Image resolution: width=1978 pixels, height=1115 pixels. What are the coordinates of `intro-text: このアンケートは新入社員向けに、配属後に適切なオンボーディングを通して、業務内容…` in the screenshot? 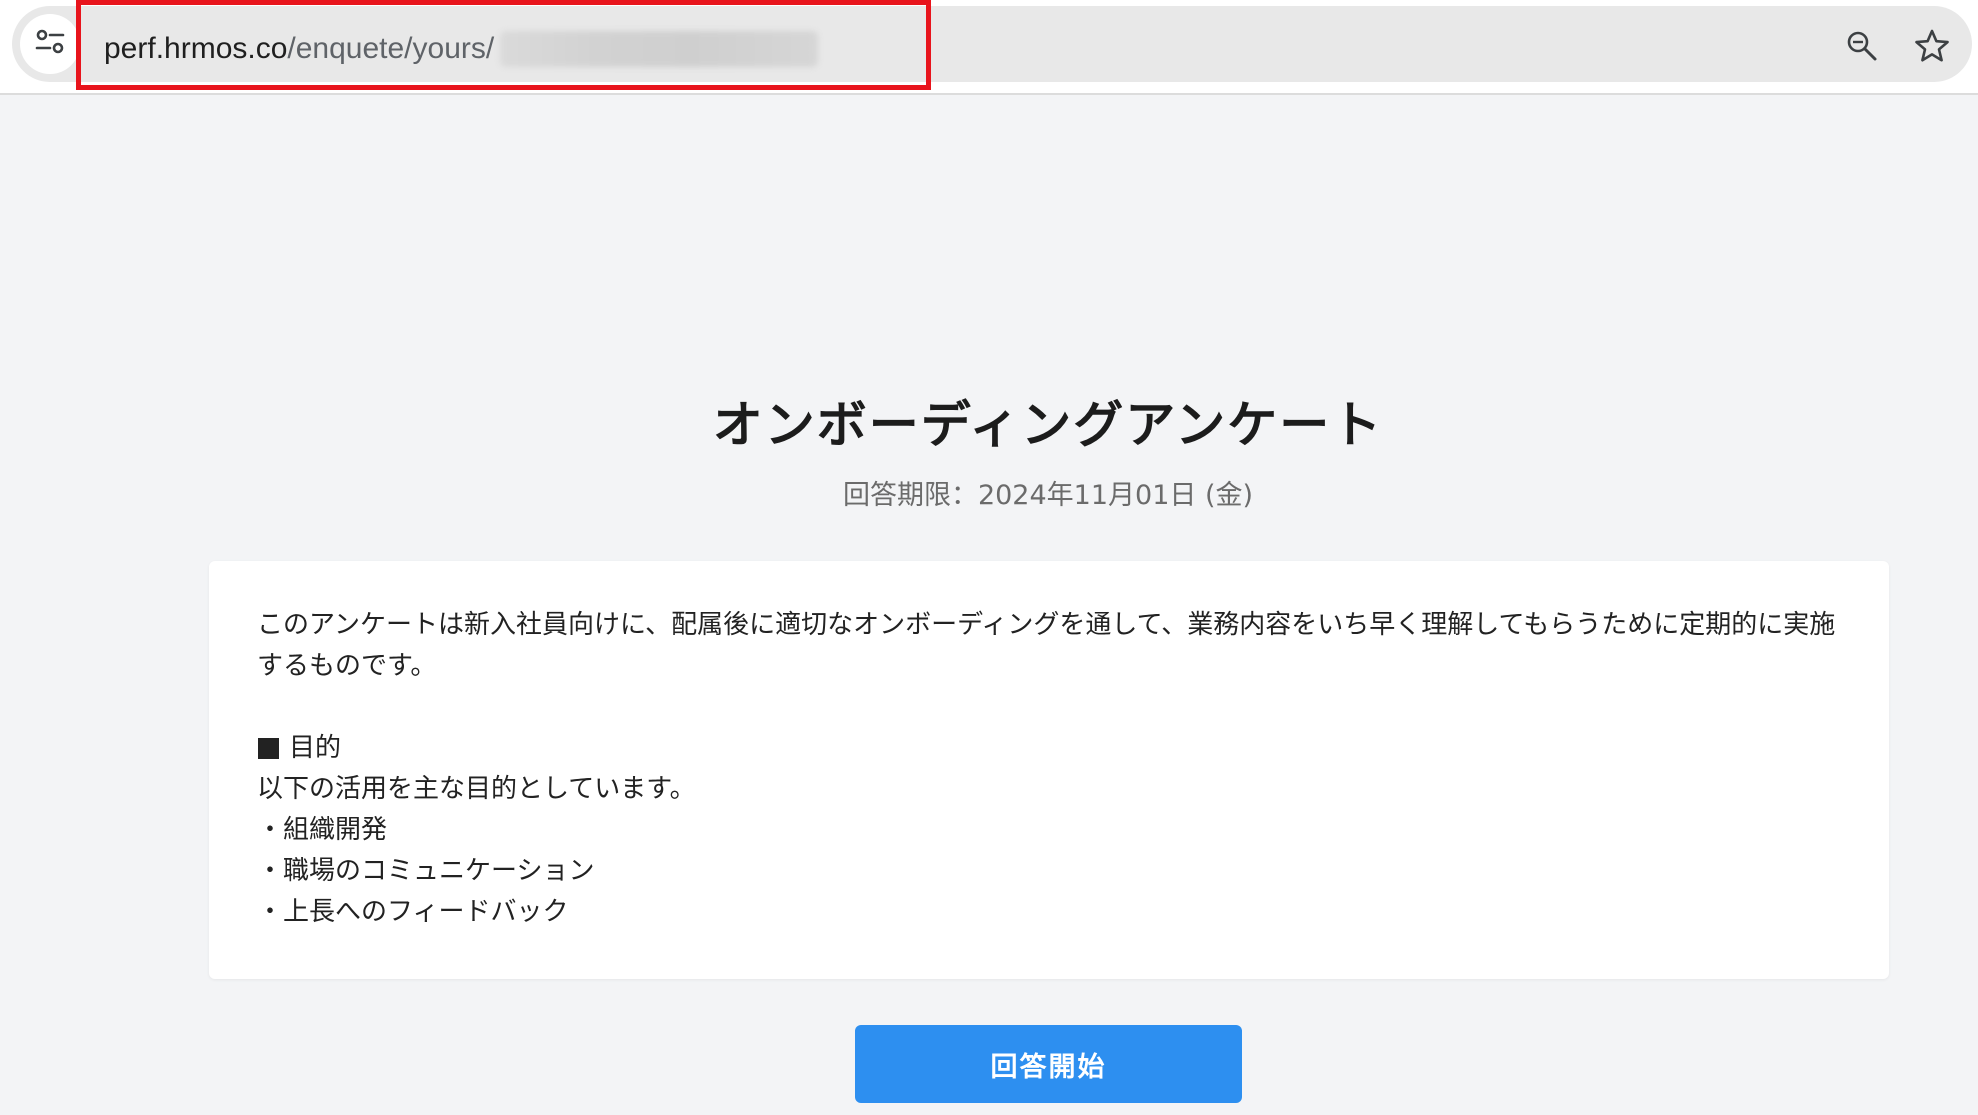 It's located at (1046, 645).